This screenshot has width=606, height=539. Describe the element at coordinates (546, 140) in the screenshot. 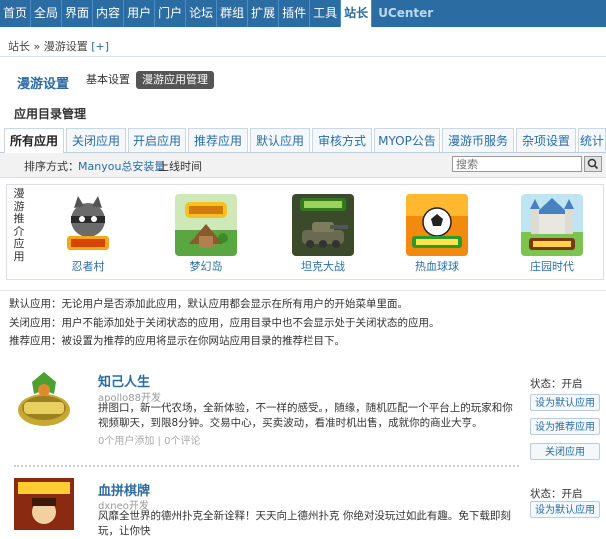

I see `tab-misc-settings: 杂项设置` at that location.